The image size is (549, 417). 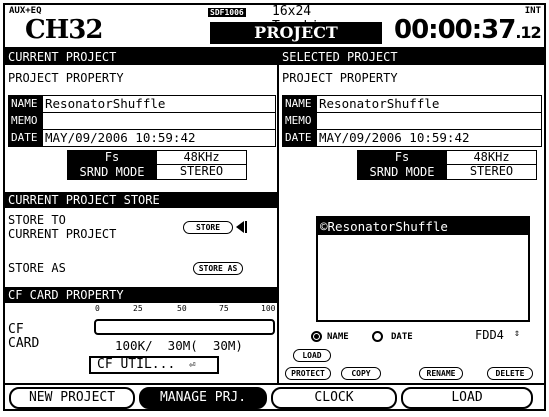 What do you see at coordinates (467, 398) in the screenshot?
I see `tab-load: LOAD` at bounding box center [467, 398].